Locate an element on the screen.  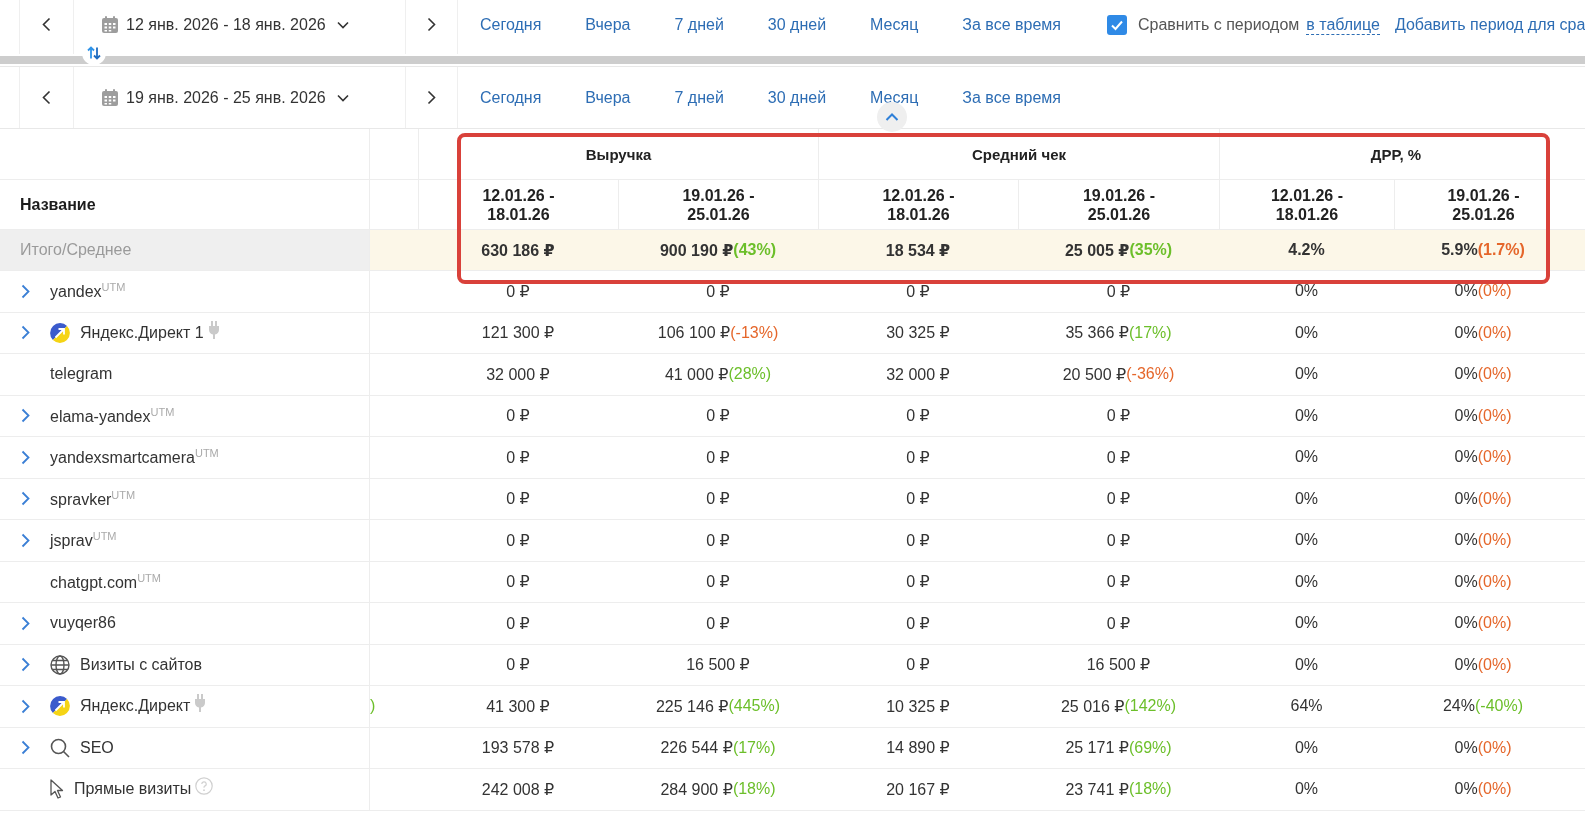
metric-value: 106 100 ₽ is located at coordinates (694, 333).